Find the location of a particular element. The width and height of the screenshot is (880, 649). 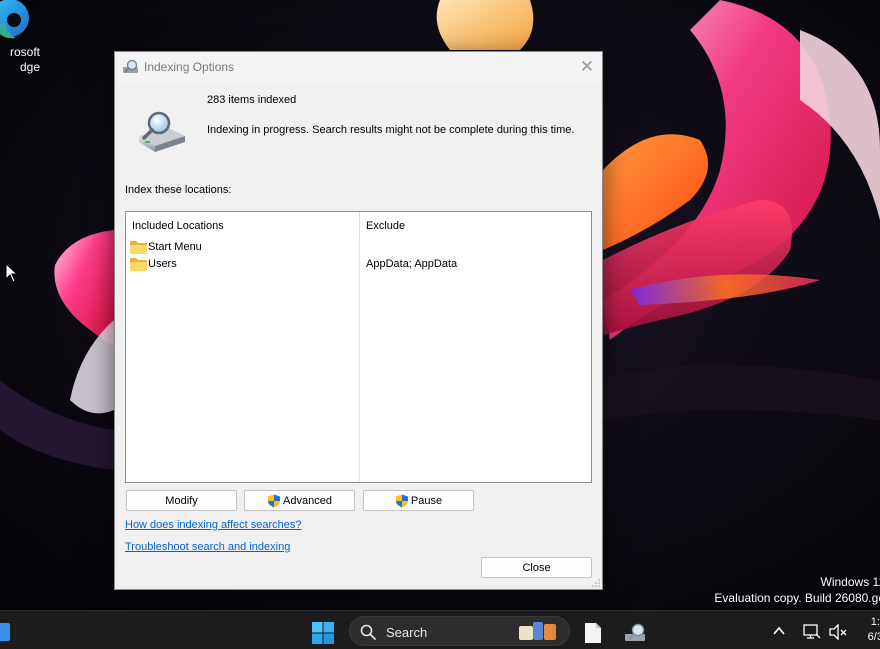

widgets-icon is located at coordinates (5, 632).